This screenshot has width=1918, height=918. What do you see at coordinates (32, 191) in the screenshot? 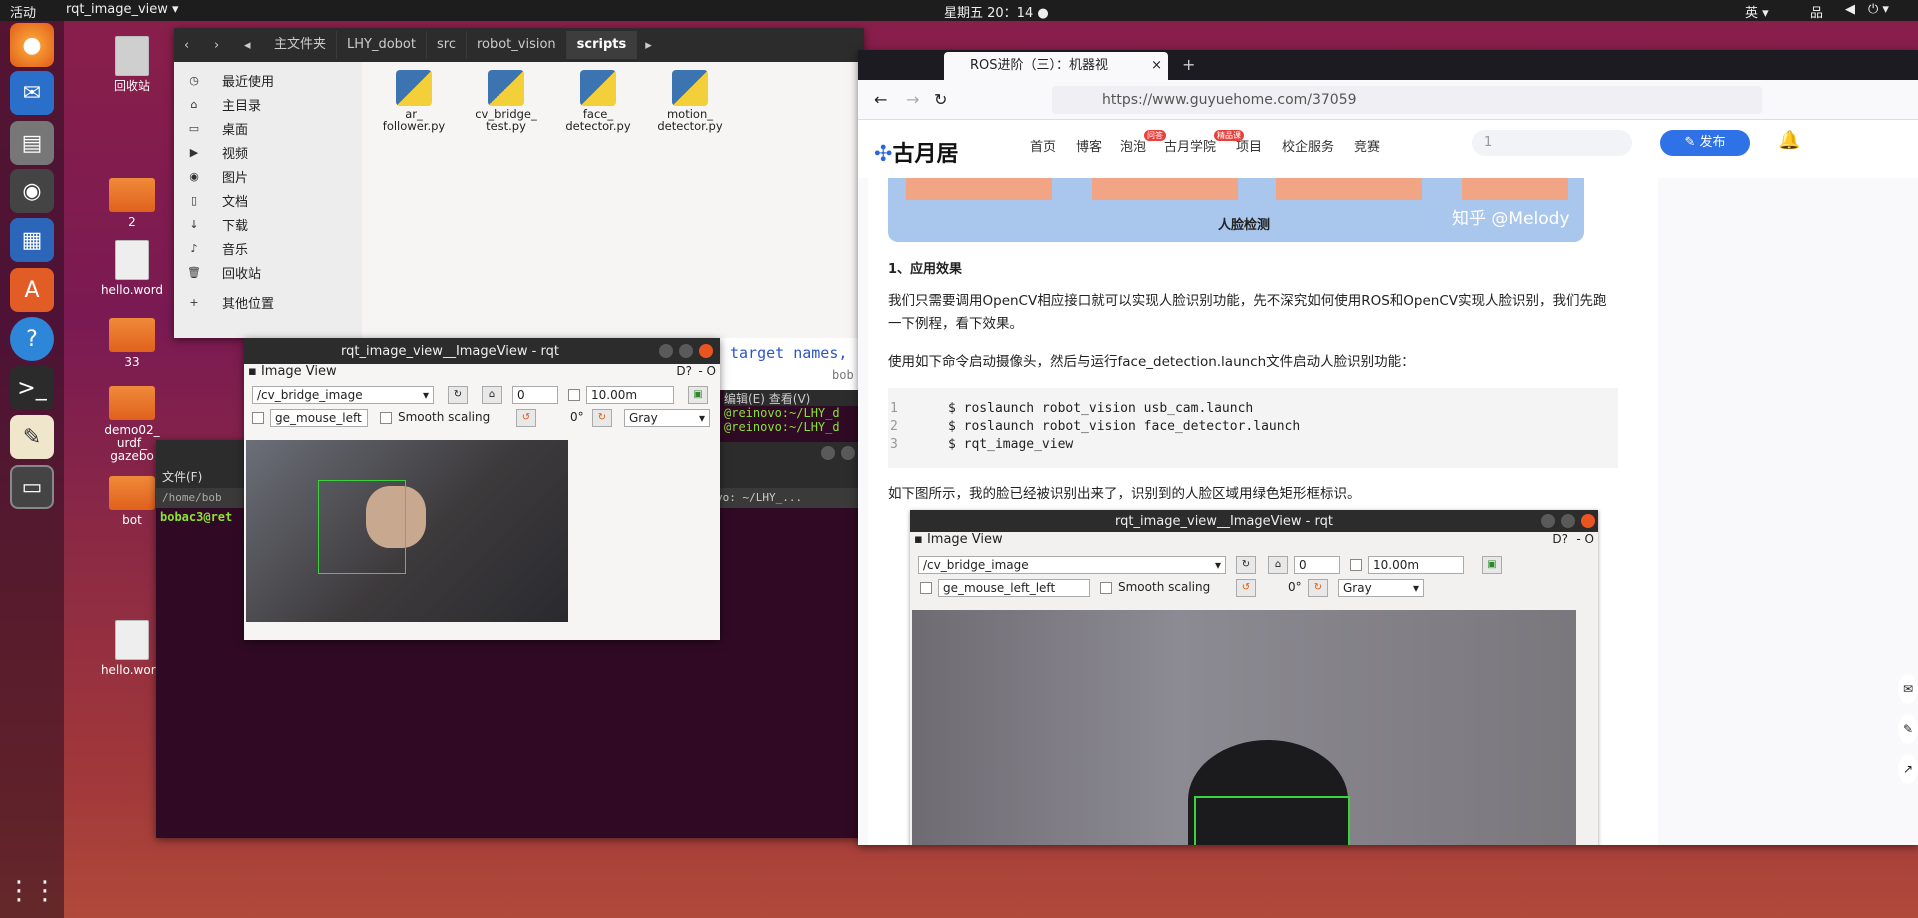
I see `rhythmbox-icon: ◉` at bounding box center [32, 191].